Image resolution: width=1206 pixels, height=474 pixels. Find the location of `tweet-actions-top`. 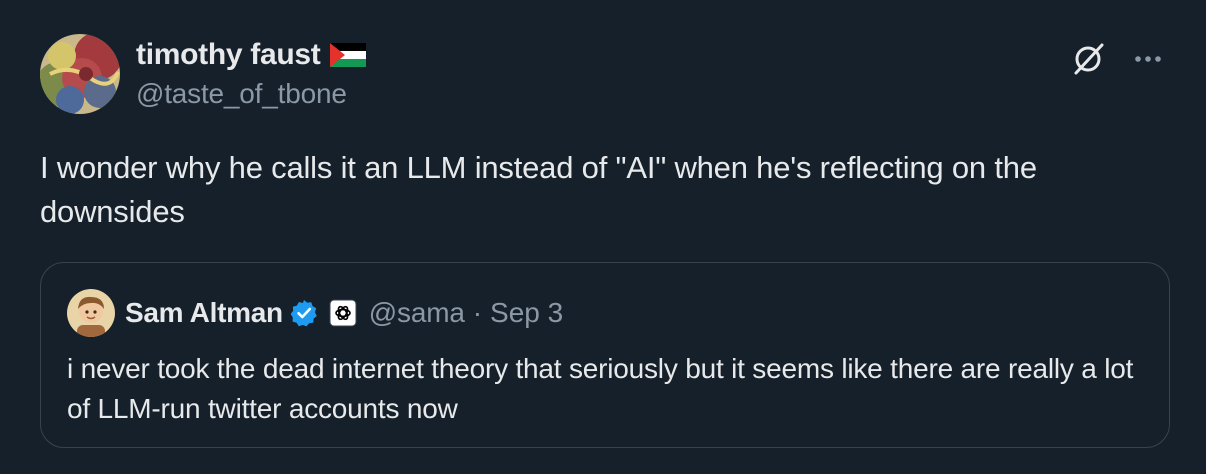

tweet-actions-top is located at coordinates (1118, 59).